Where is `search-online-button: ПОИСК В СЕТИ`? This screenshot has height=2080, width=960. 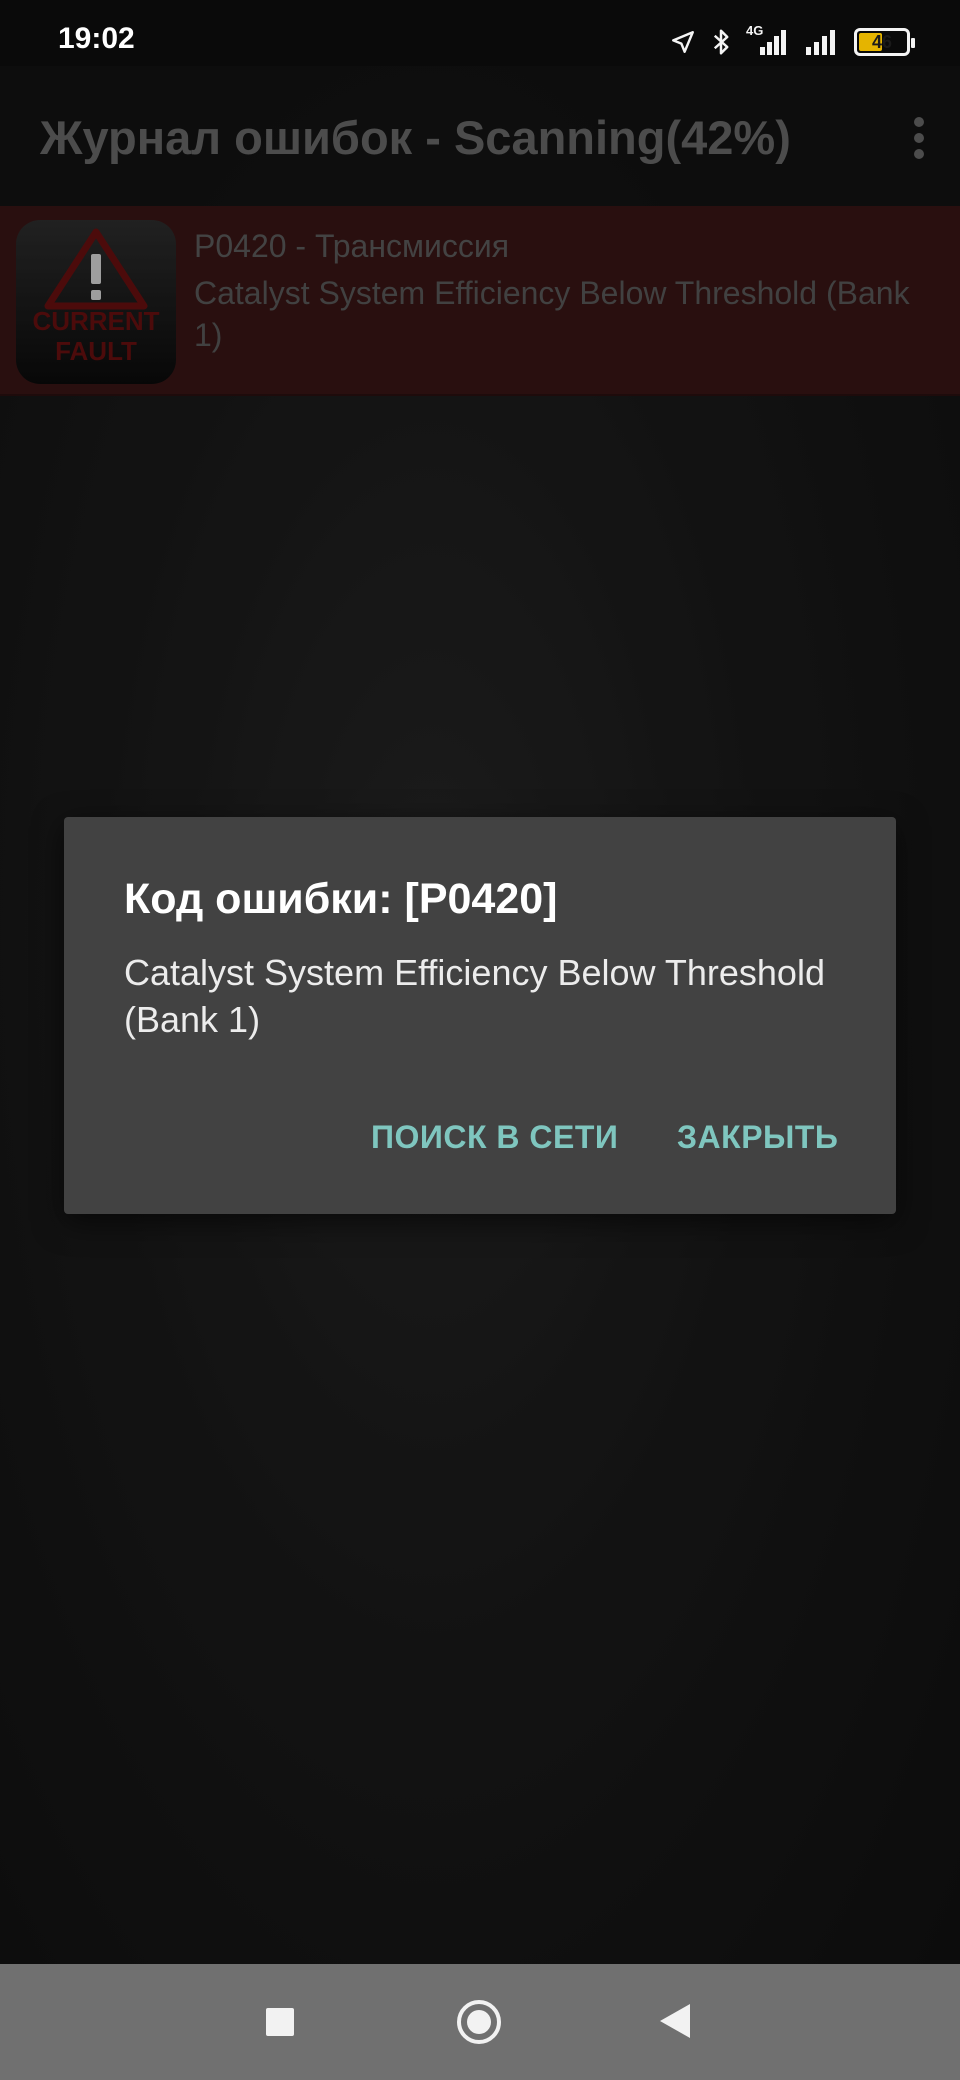
search-online-button: ПОИСК В СЕТИ is located at coordinates (494, 1137).